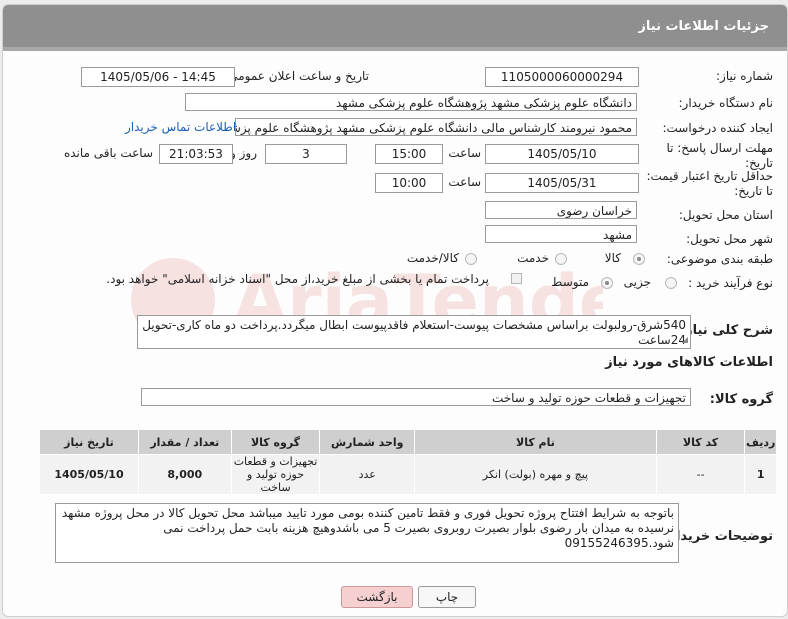 Image resolution: width=788 pixels, height=619 pixels. What do you see at coordinates (726, 103) in the screenshot?
I see `buyer-org-label: نام دستگاه خریدار:` at bounding box center [726, 103].